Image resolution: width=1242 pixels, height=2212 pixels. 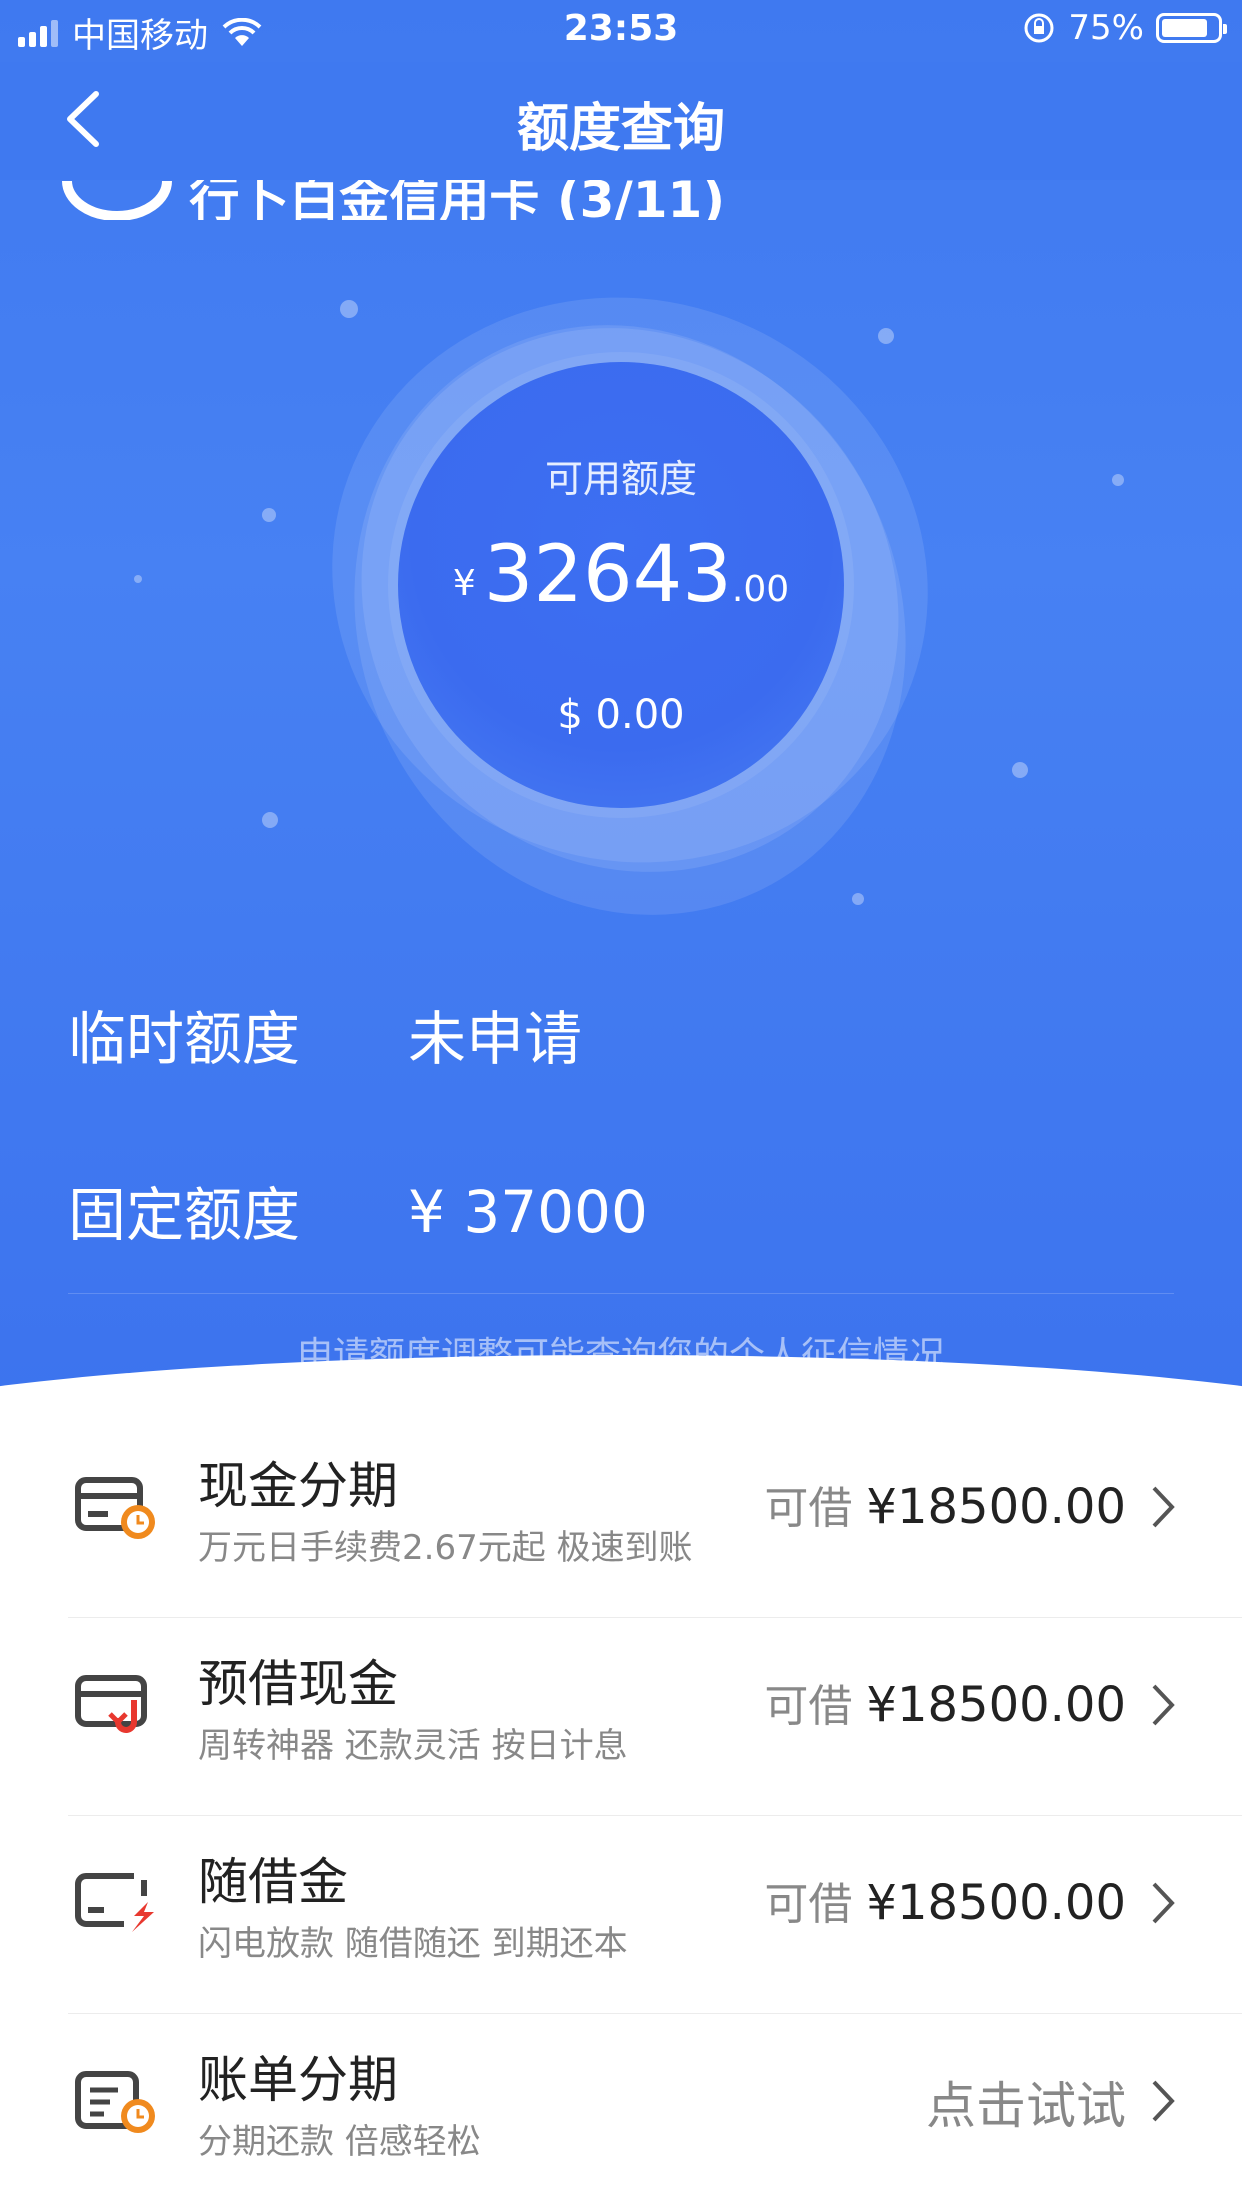 What do you see at coordinates (111, 1704) in the screenshot?
I see `cash-advance-icon` at bounding box center [111, 1704].